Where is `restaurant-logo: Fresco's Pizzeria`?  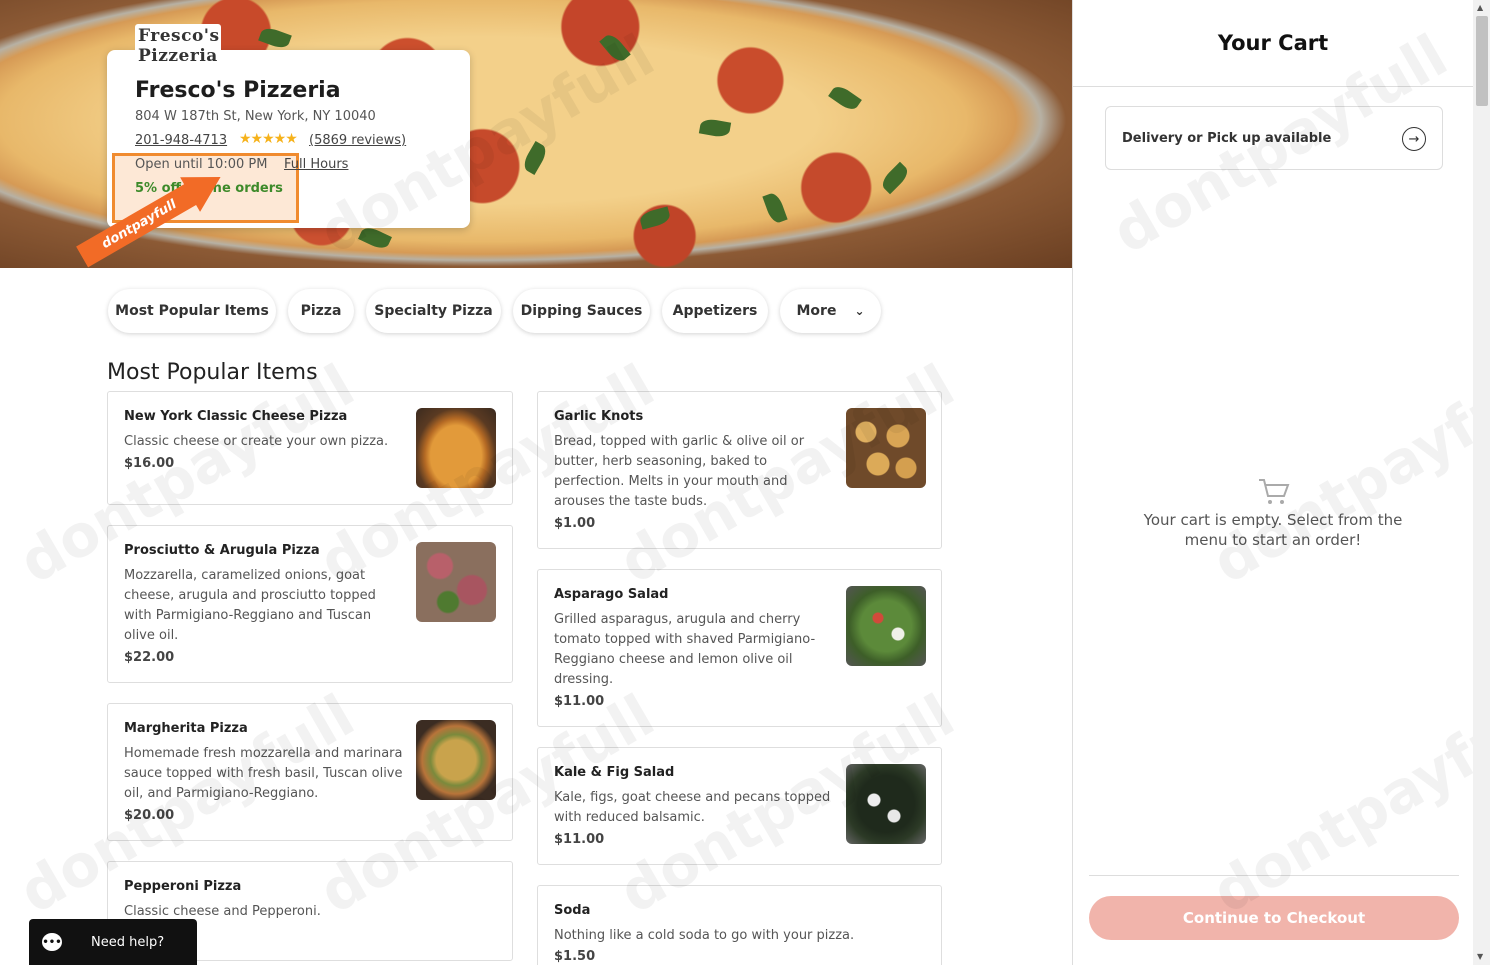
restaurant-logo: Fresco's Pizzeria is located at coordinates (178, 46).